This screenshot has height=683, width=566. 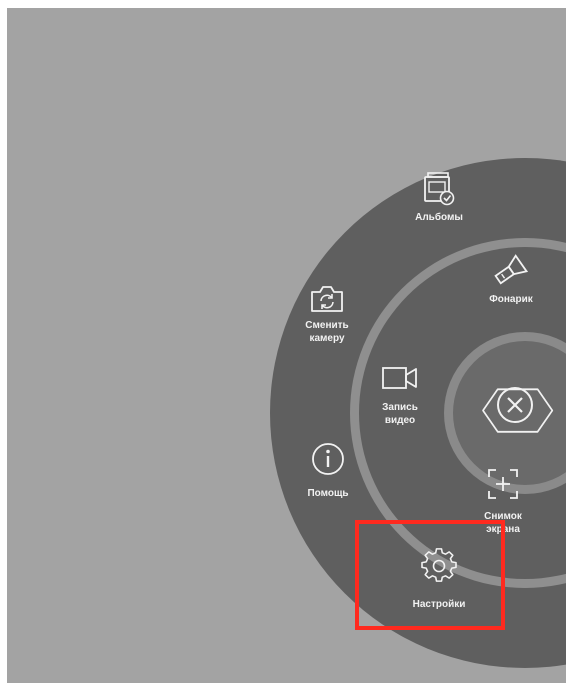 What do you see at coordinates (399, 378) in the screenshot?
I see `video-camera-icon` at bounding box center [399, 378].